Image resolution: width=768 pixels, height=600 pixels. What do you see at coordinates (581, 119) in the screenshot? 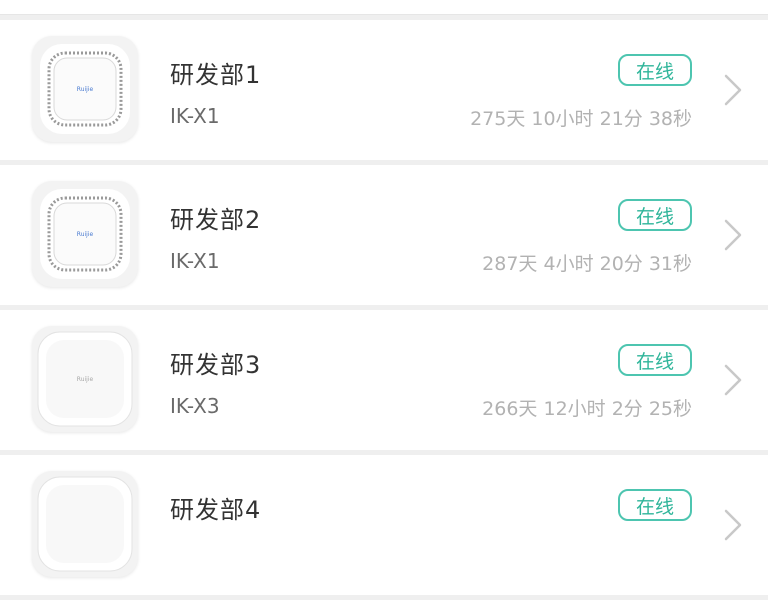
I see `uptime-text: 275天 10小时 21分 38秒` at bounding box center [581, 119].